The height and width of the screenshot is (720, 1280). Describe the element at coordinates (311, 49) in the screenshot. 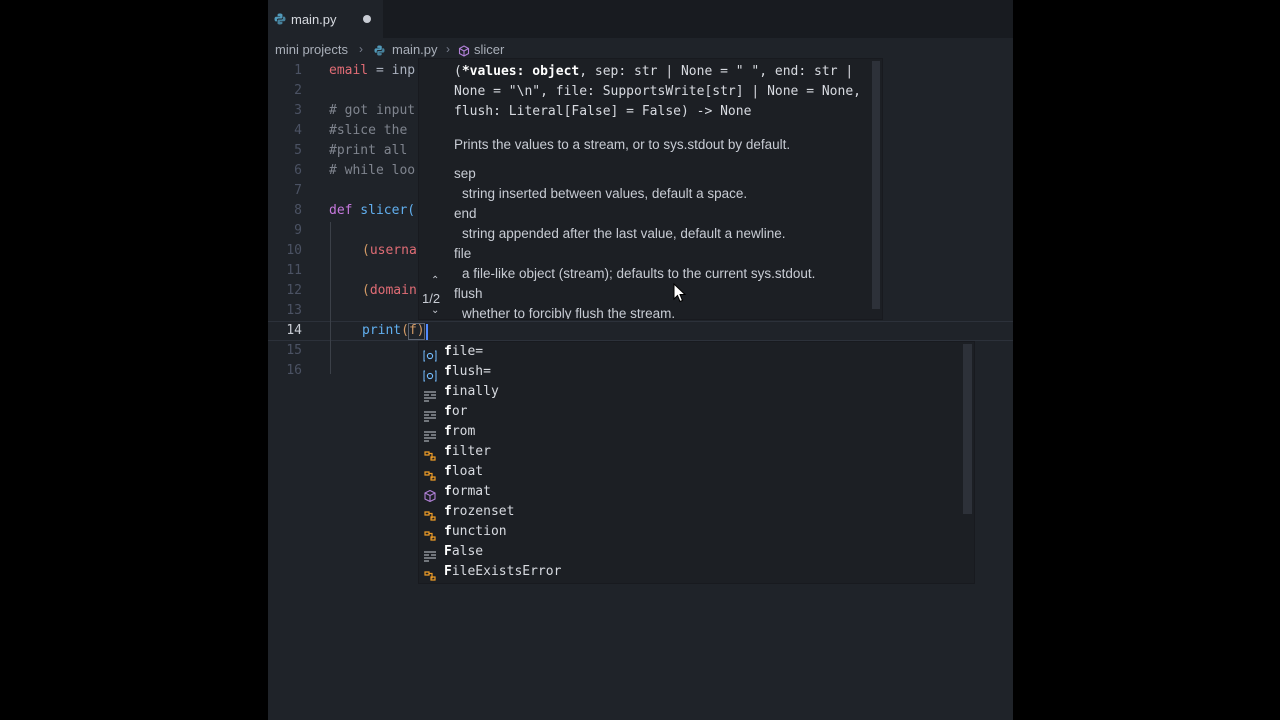

I see `breadcrumb-folder: mini projects` at that location.